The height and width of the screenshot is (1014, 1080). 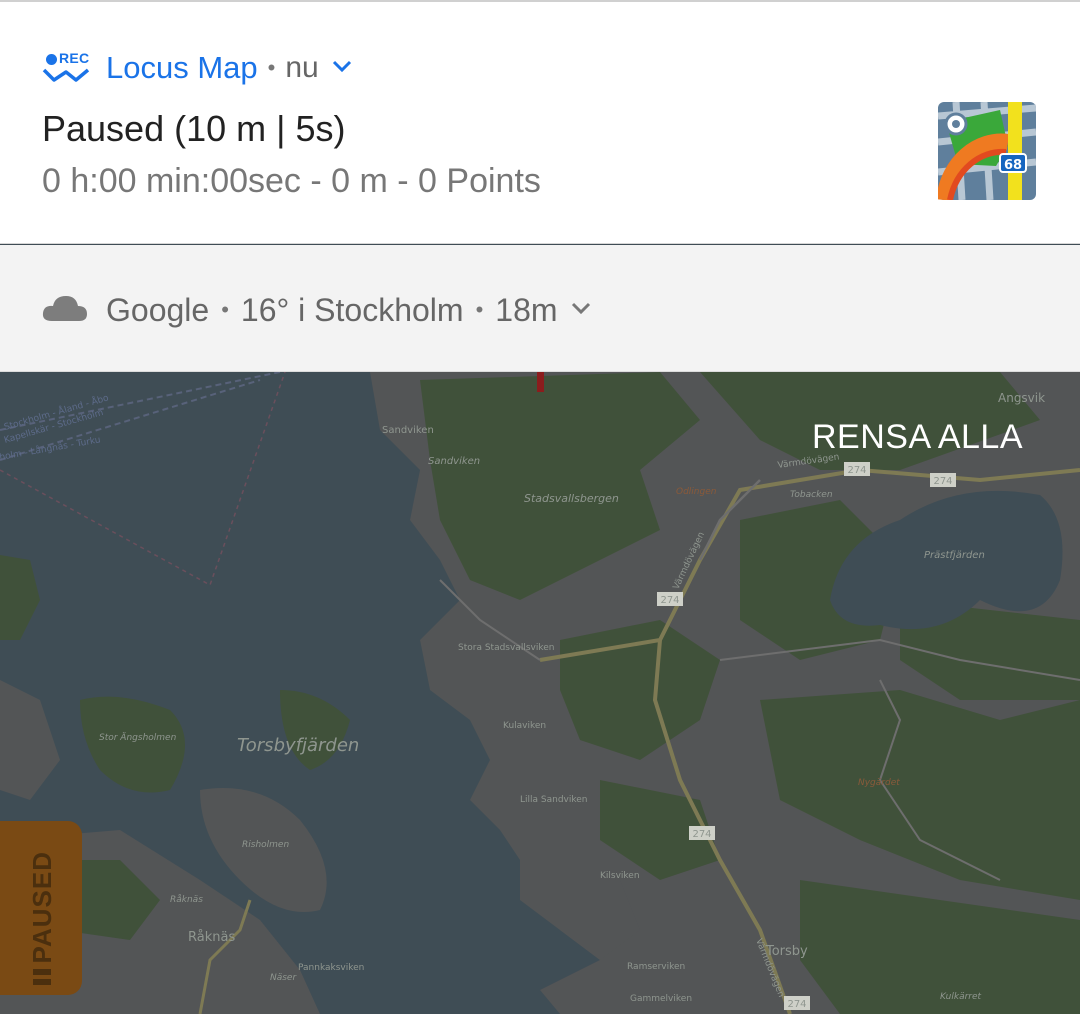 I want to click on map-label: Ramserviken, so click(x=656, y=967).